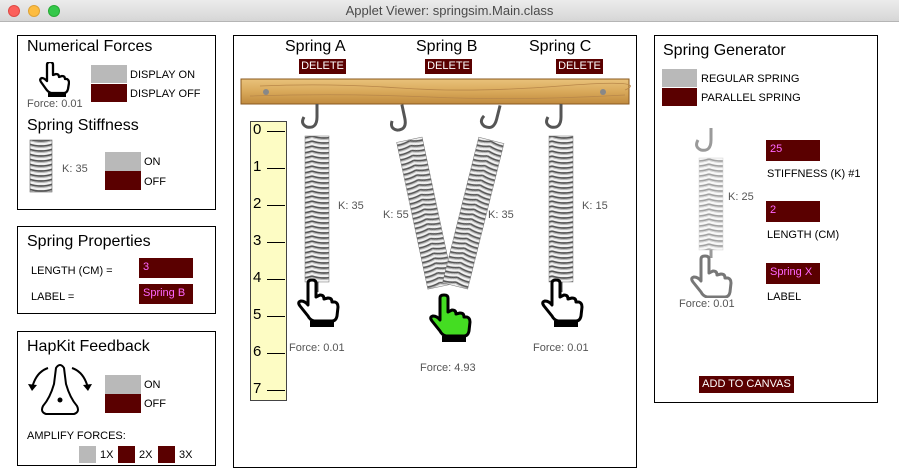 This screenshot has width=899, height=473. I want to click on stiffness-input: 25, so click(793, 150).